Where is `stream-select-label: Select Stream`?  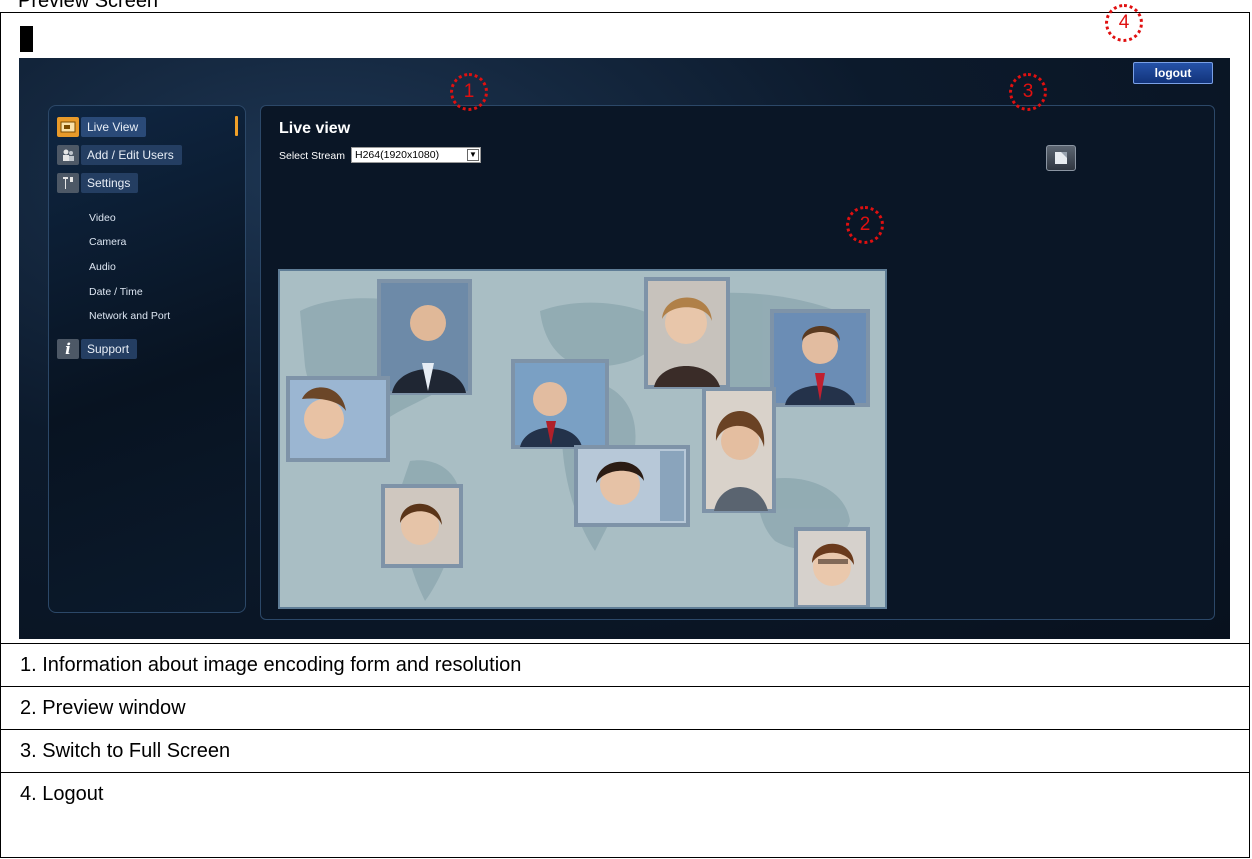 stream-select-label: Select Stream is located at coordinates (312, 156).